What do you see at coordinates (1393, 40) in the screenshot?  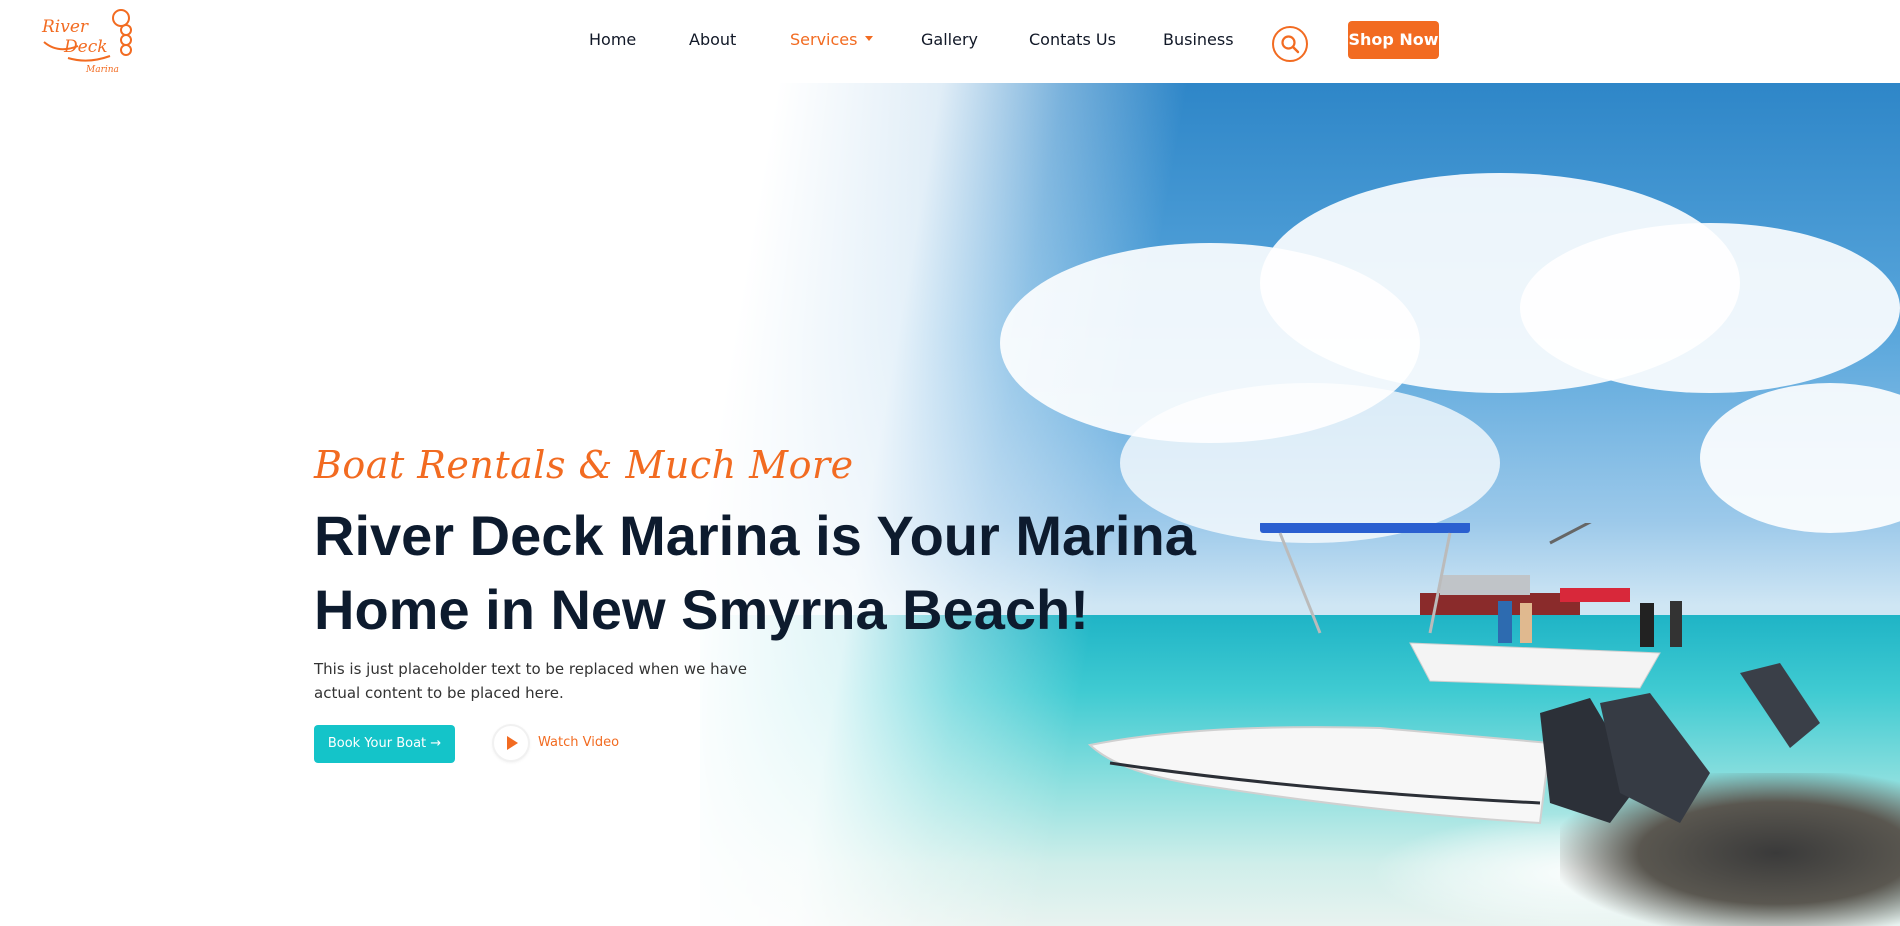 I see `shop-now-button: Shop Now` at bounding box center [1393, 40].